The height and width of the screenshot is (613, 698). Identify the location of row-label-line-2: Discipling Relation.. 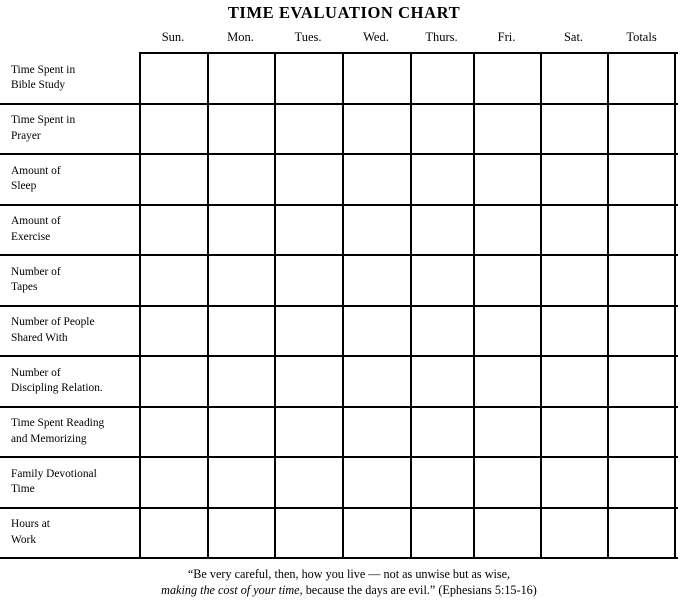
(57, 388).